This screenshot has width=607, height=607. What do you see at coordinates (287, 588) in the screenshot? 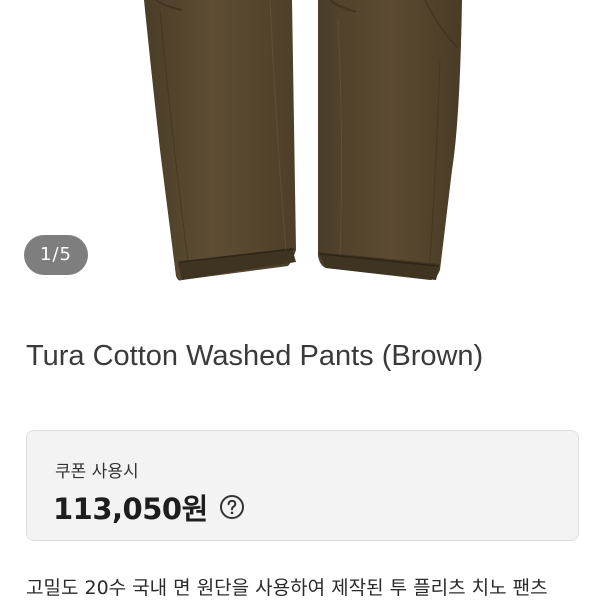
I see `product-description: 고밀도 20수 국내 면 원단을 사용하여 제작된 투 플리츠 치노 팬츠` at bounding box center [287, 588].